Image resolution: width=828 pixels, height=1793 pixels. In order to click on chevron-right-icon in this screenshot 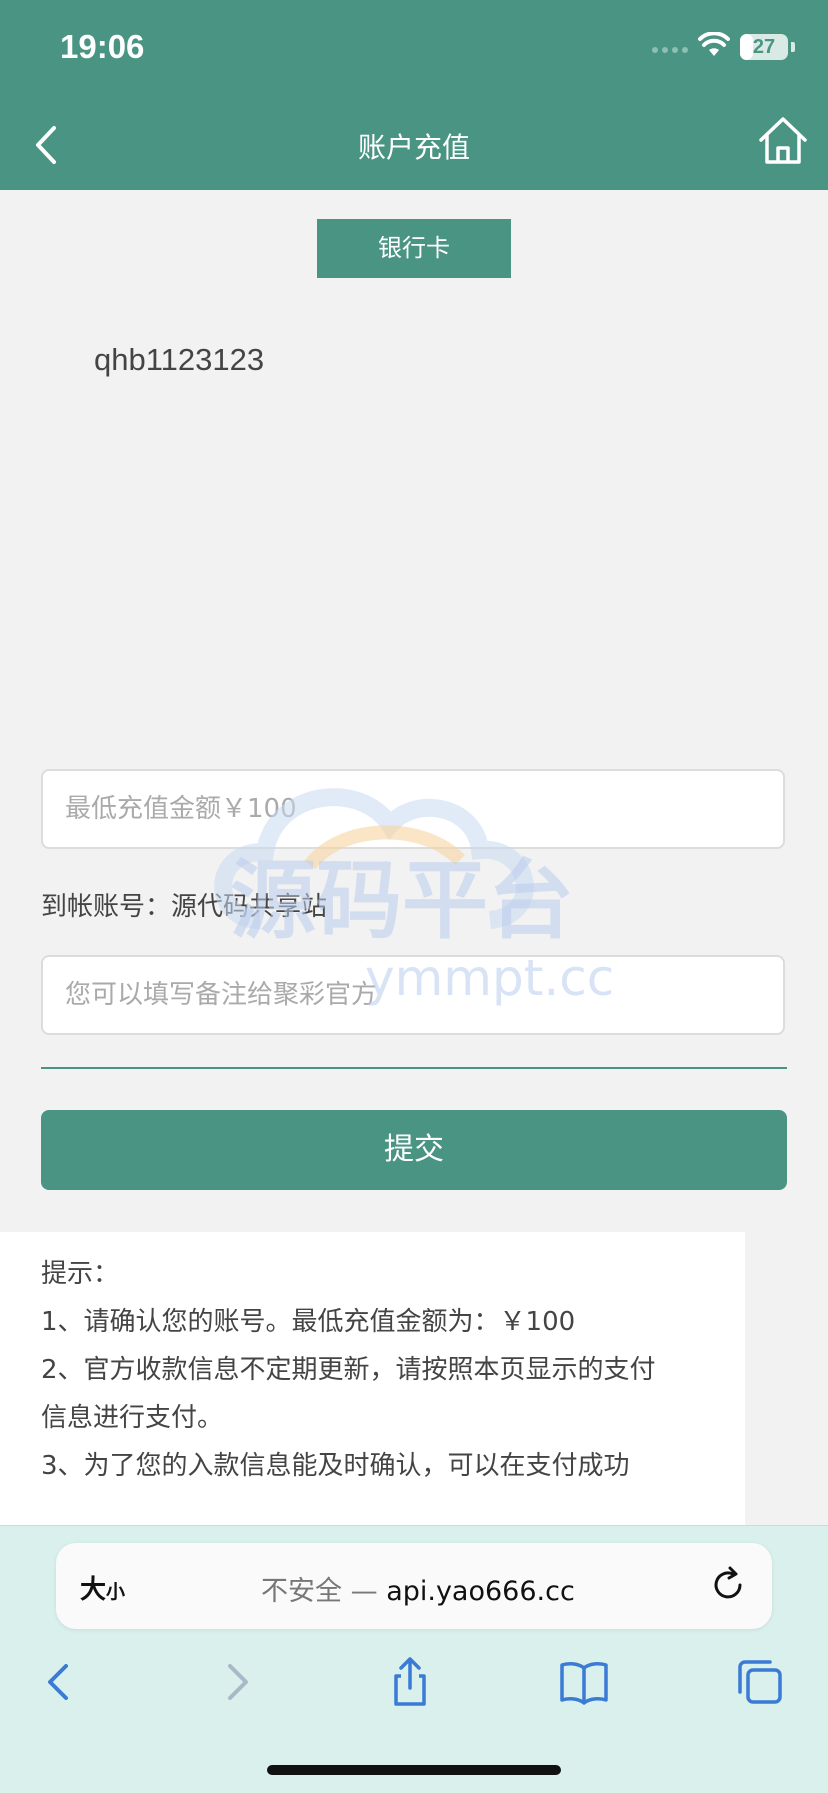, I will do `click(236, 1682)`.